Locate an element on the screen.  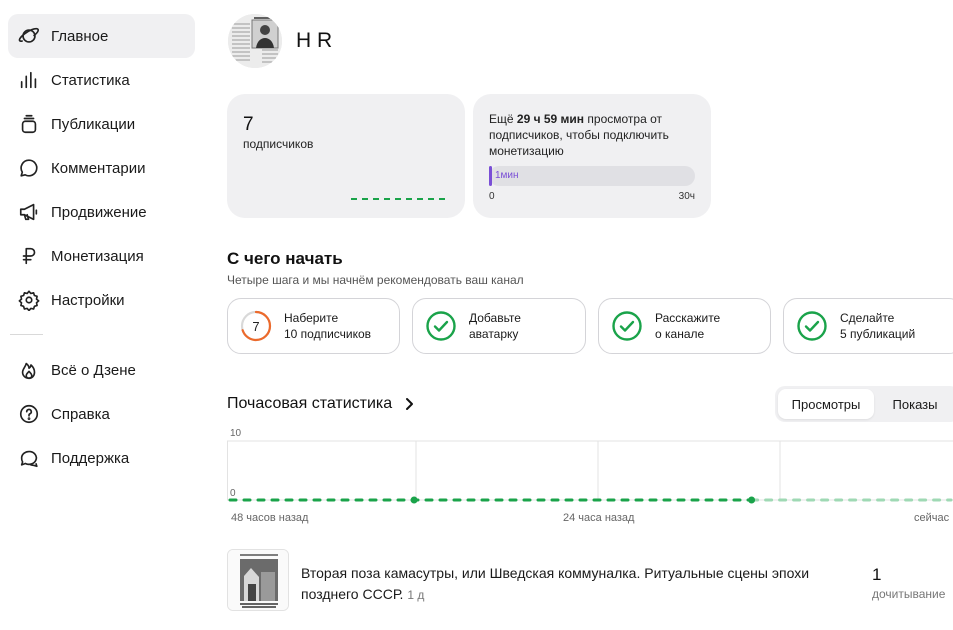
megaphone-icon is located at coordinates (29, 212).